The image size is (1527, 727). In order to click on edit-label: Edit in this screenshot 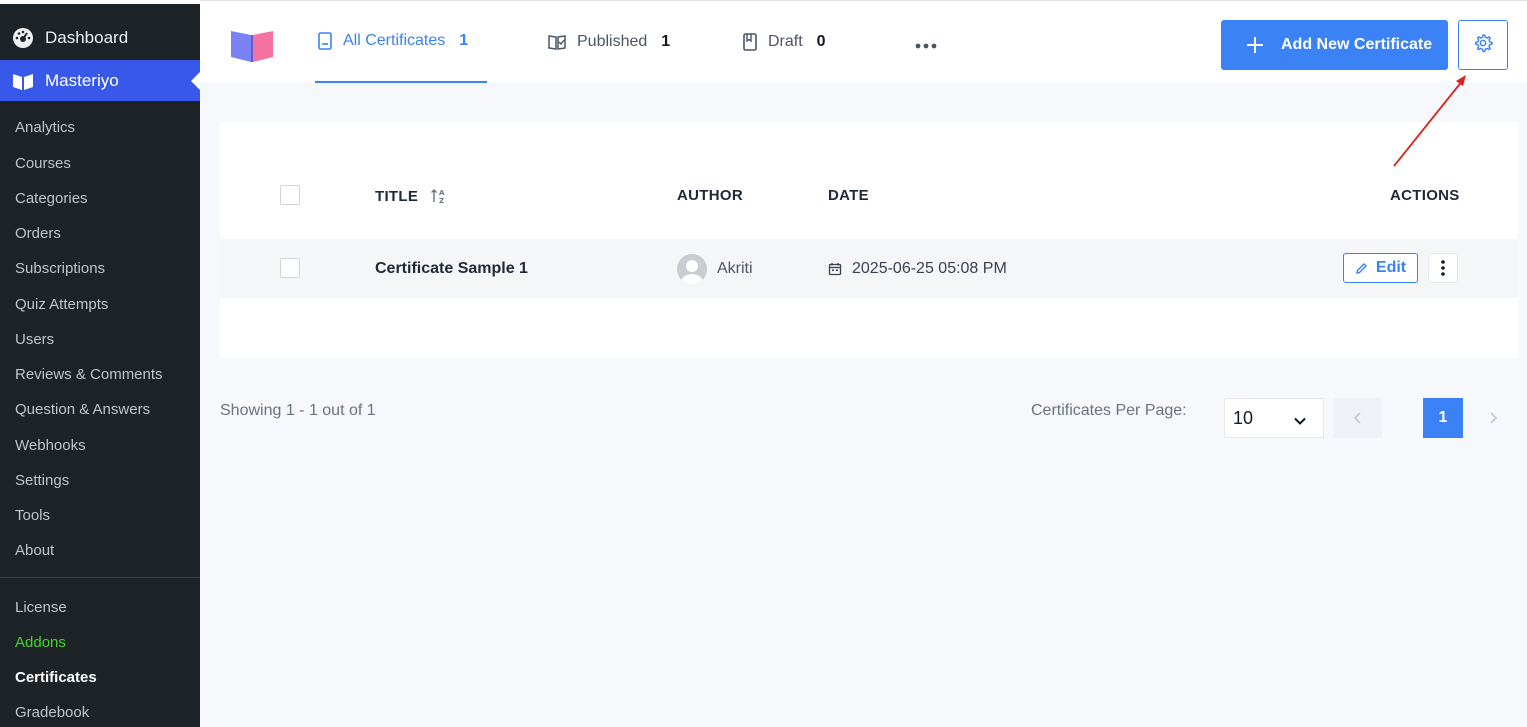, I will do `click(1391, 267)`.